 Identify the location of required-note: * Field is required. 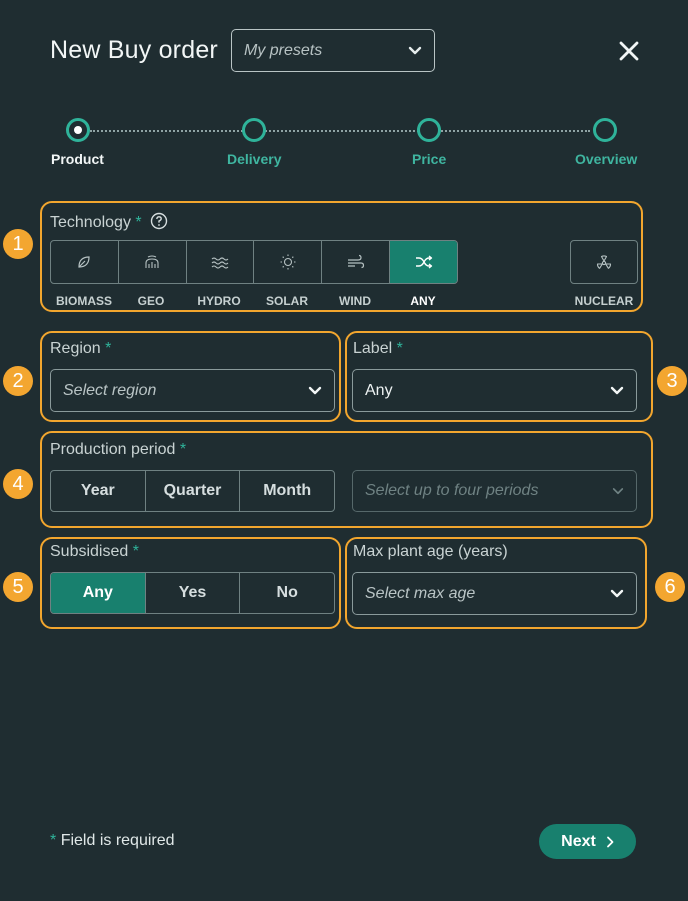
(112, 841).